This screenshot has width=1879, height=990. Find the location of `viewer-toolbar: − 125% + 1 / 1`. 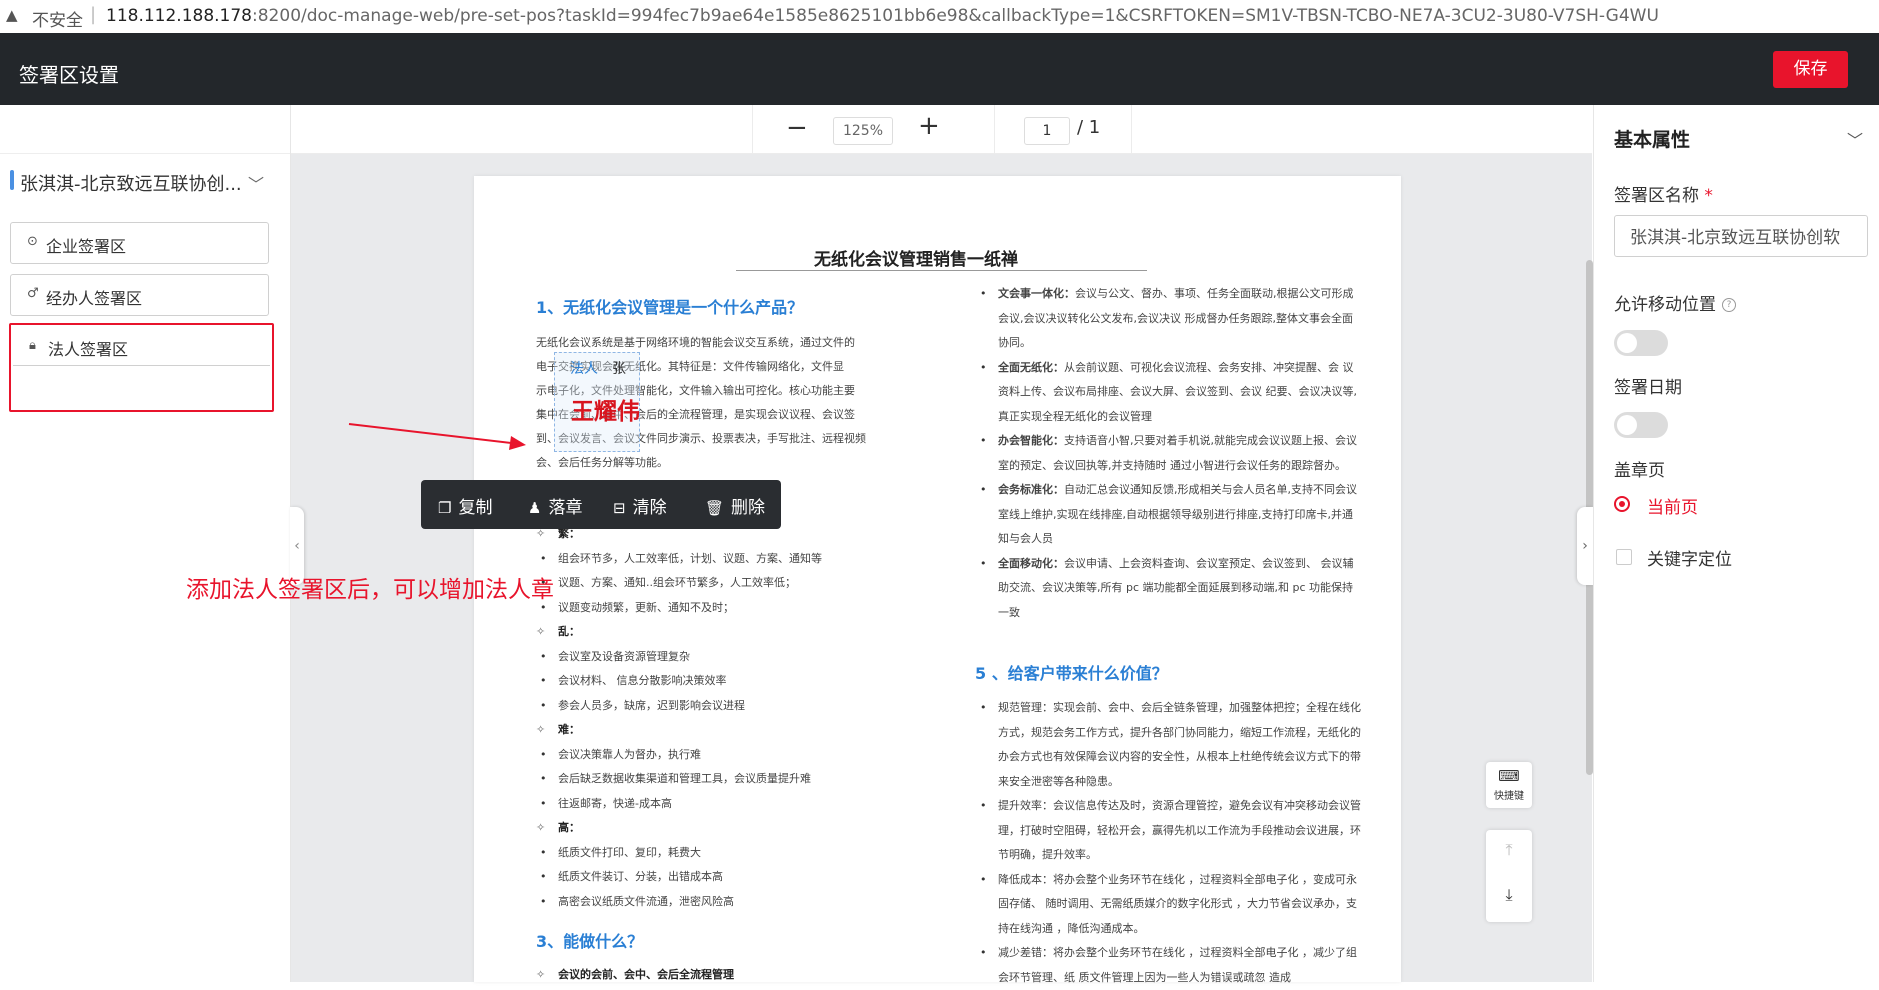

viewer-toolbar: − 125% + 1 / 1 is located at coordinates (941, 129).